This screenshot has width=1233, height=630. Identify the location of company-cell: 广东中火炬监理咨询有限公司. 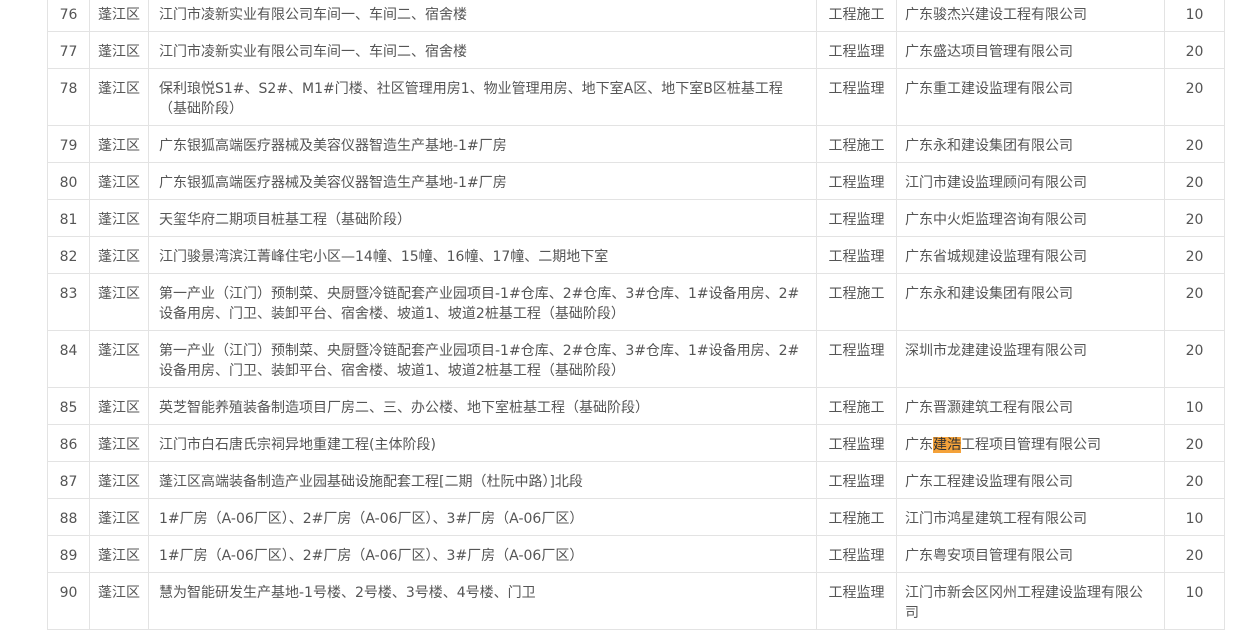
(1030, 218).